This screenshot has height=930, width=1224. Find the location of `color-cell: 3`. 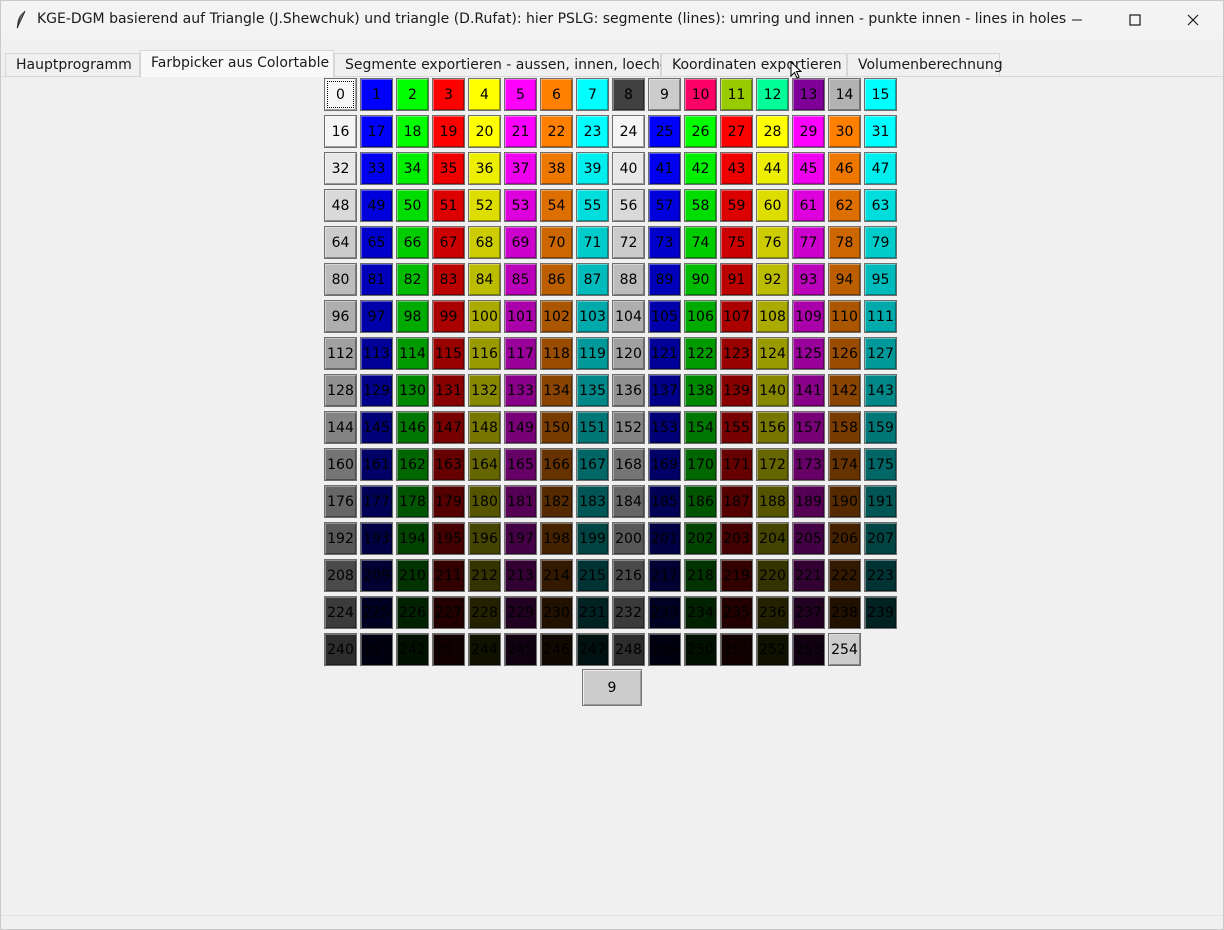

color-cell: 3 is located at coordinates (448, 94).